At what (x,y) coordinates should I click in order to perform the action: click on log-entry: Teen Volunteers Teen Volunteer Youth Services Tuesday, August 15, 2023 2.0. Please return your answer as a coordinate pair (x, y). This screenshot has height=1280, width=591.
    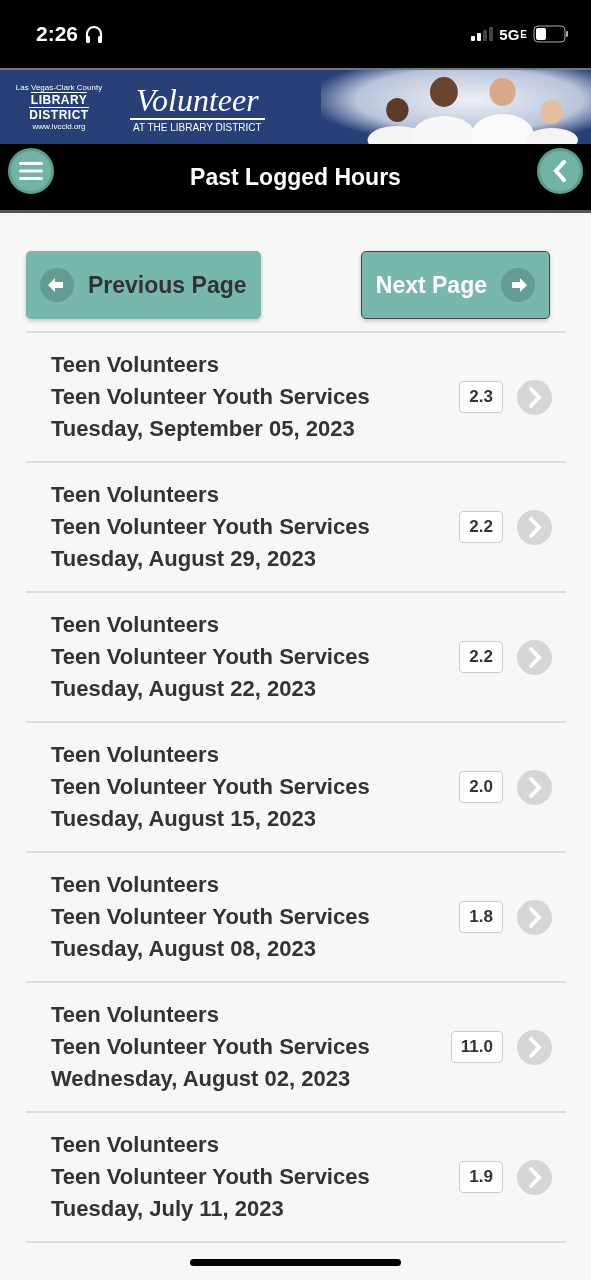
    Looking at the image, I should click on (296, 788).